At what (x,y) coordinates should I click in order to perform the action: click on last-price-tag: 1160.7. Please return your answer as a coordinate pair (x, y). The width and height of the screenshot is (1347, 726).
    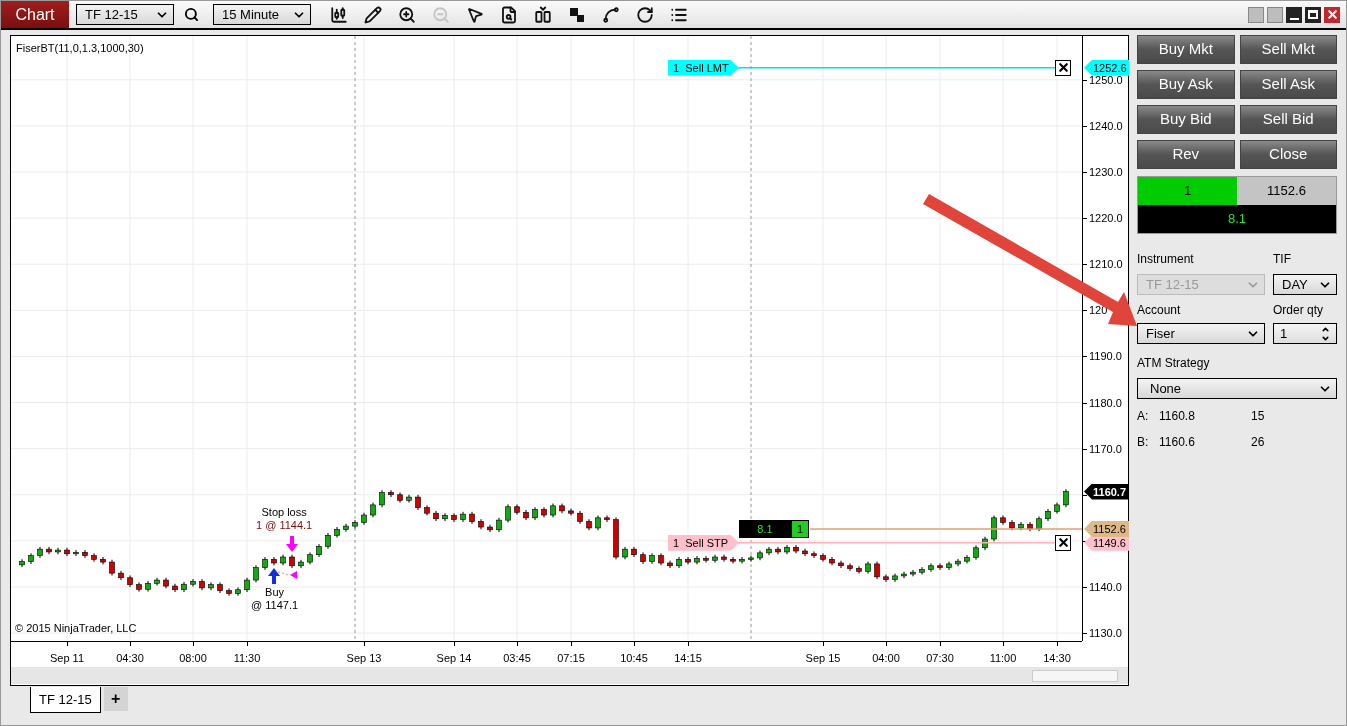
    Looking at the image, I should click on (1106, 491).